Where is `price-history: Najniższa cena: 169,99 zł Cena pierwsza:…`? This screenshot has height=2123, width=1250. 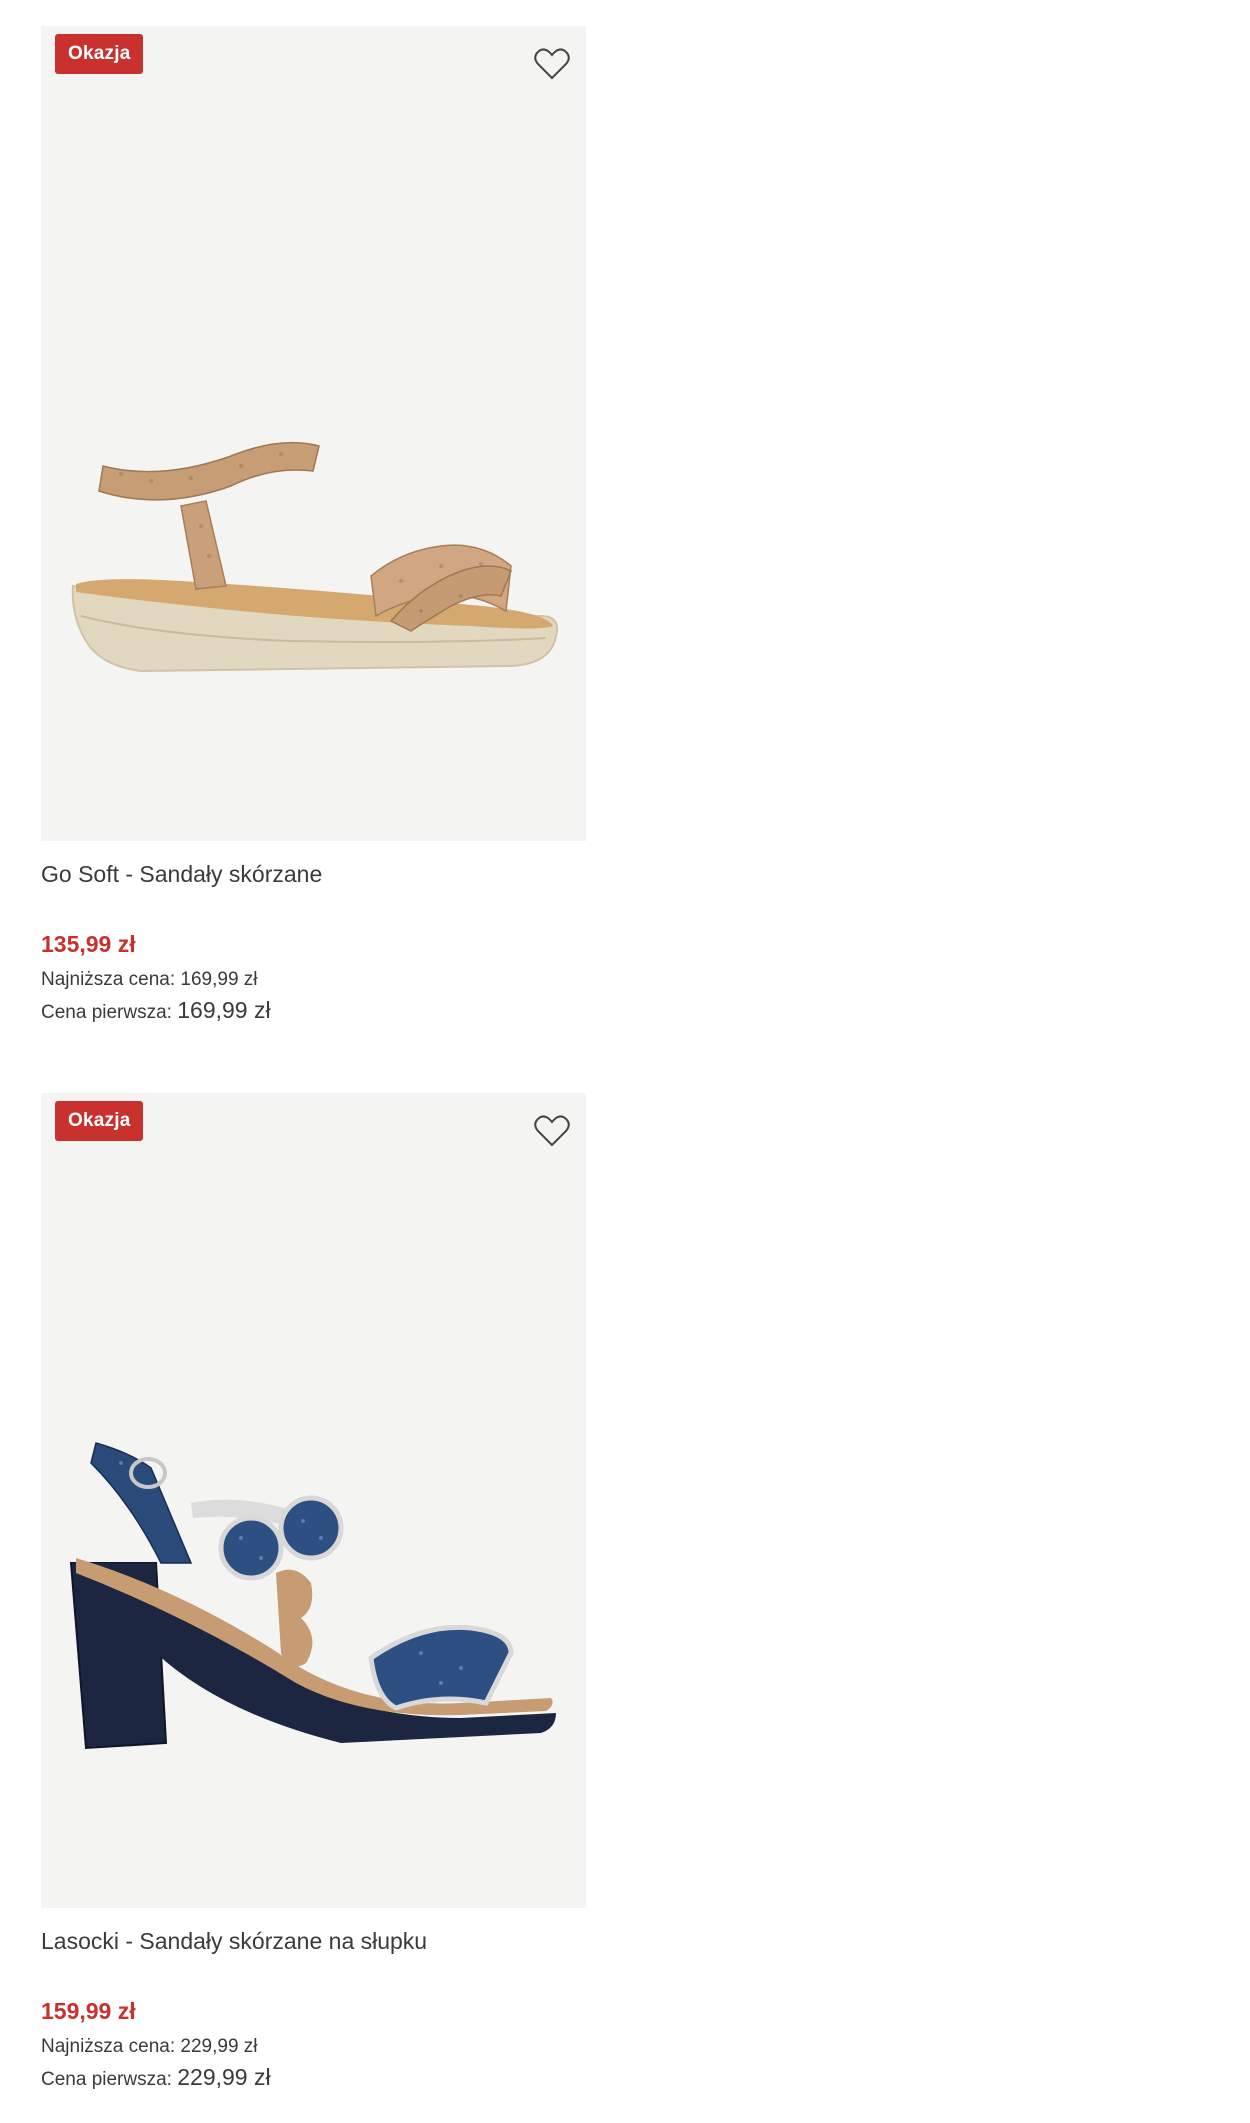 price-history: Najniższa cena: 169,99 zł Cena pierwsza:… is located at coordinates (313, 996).